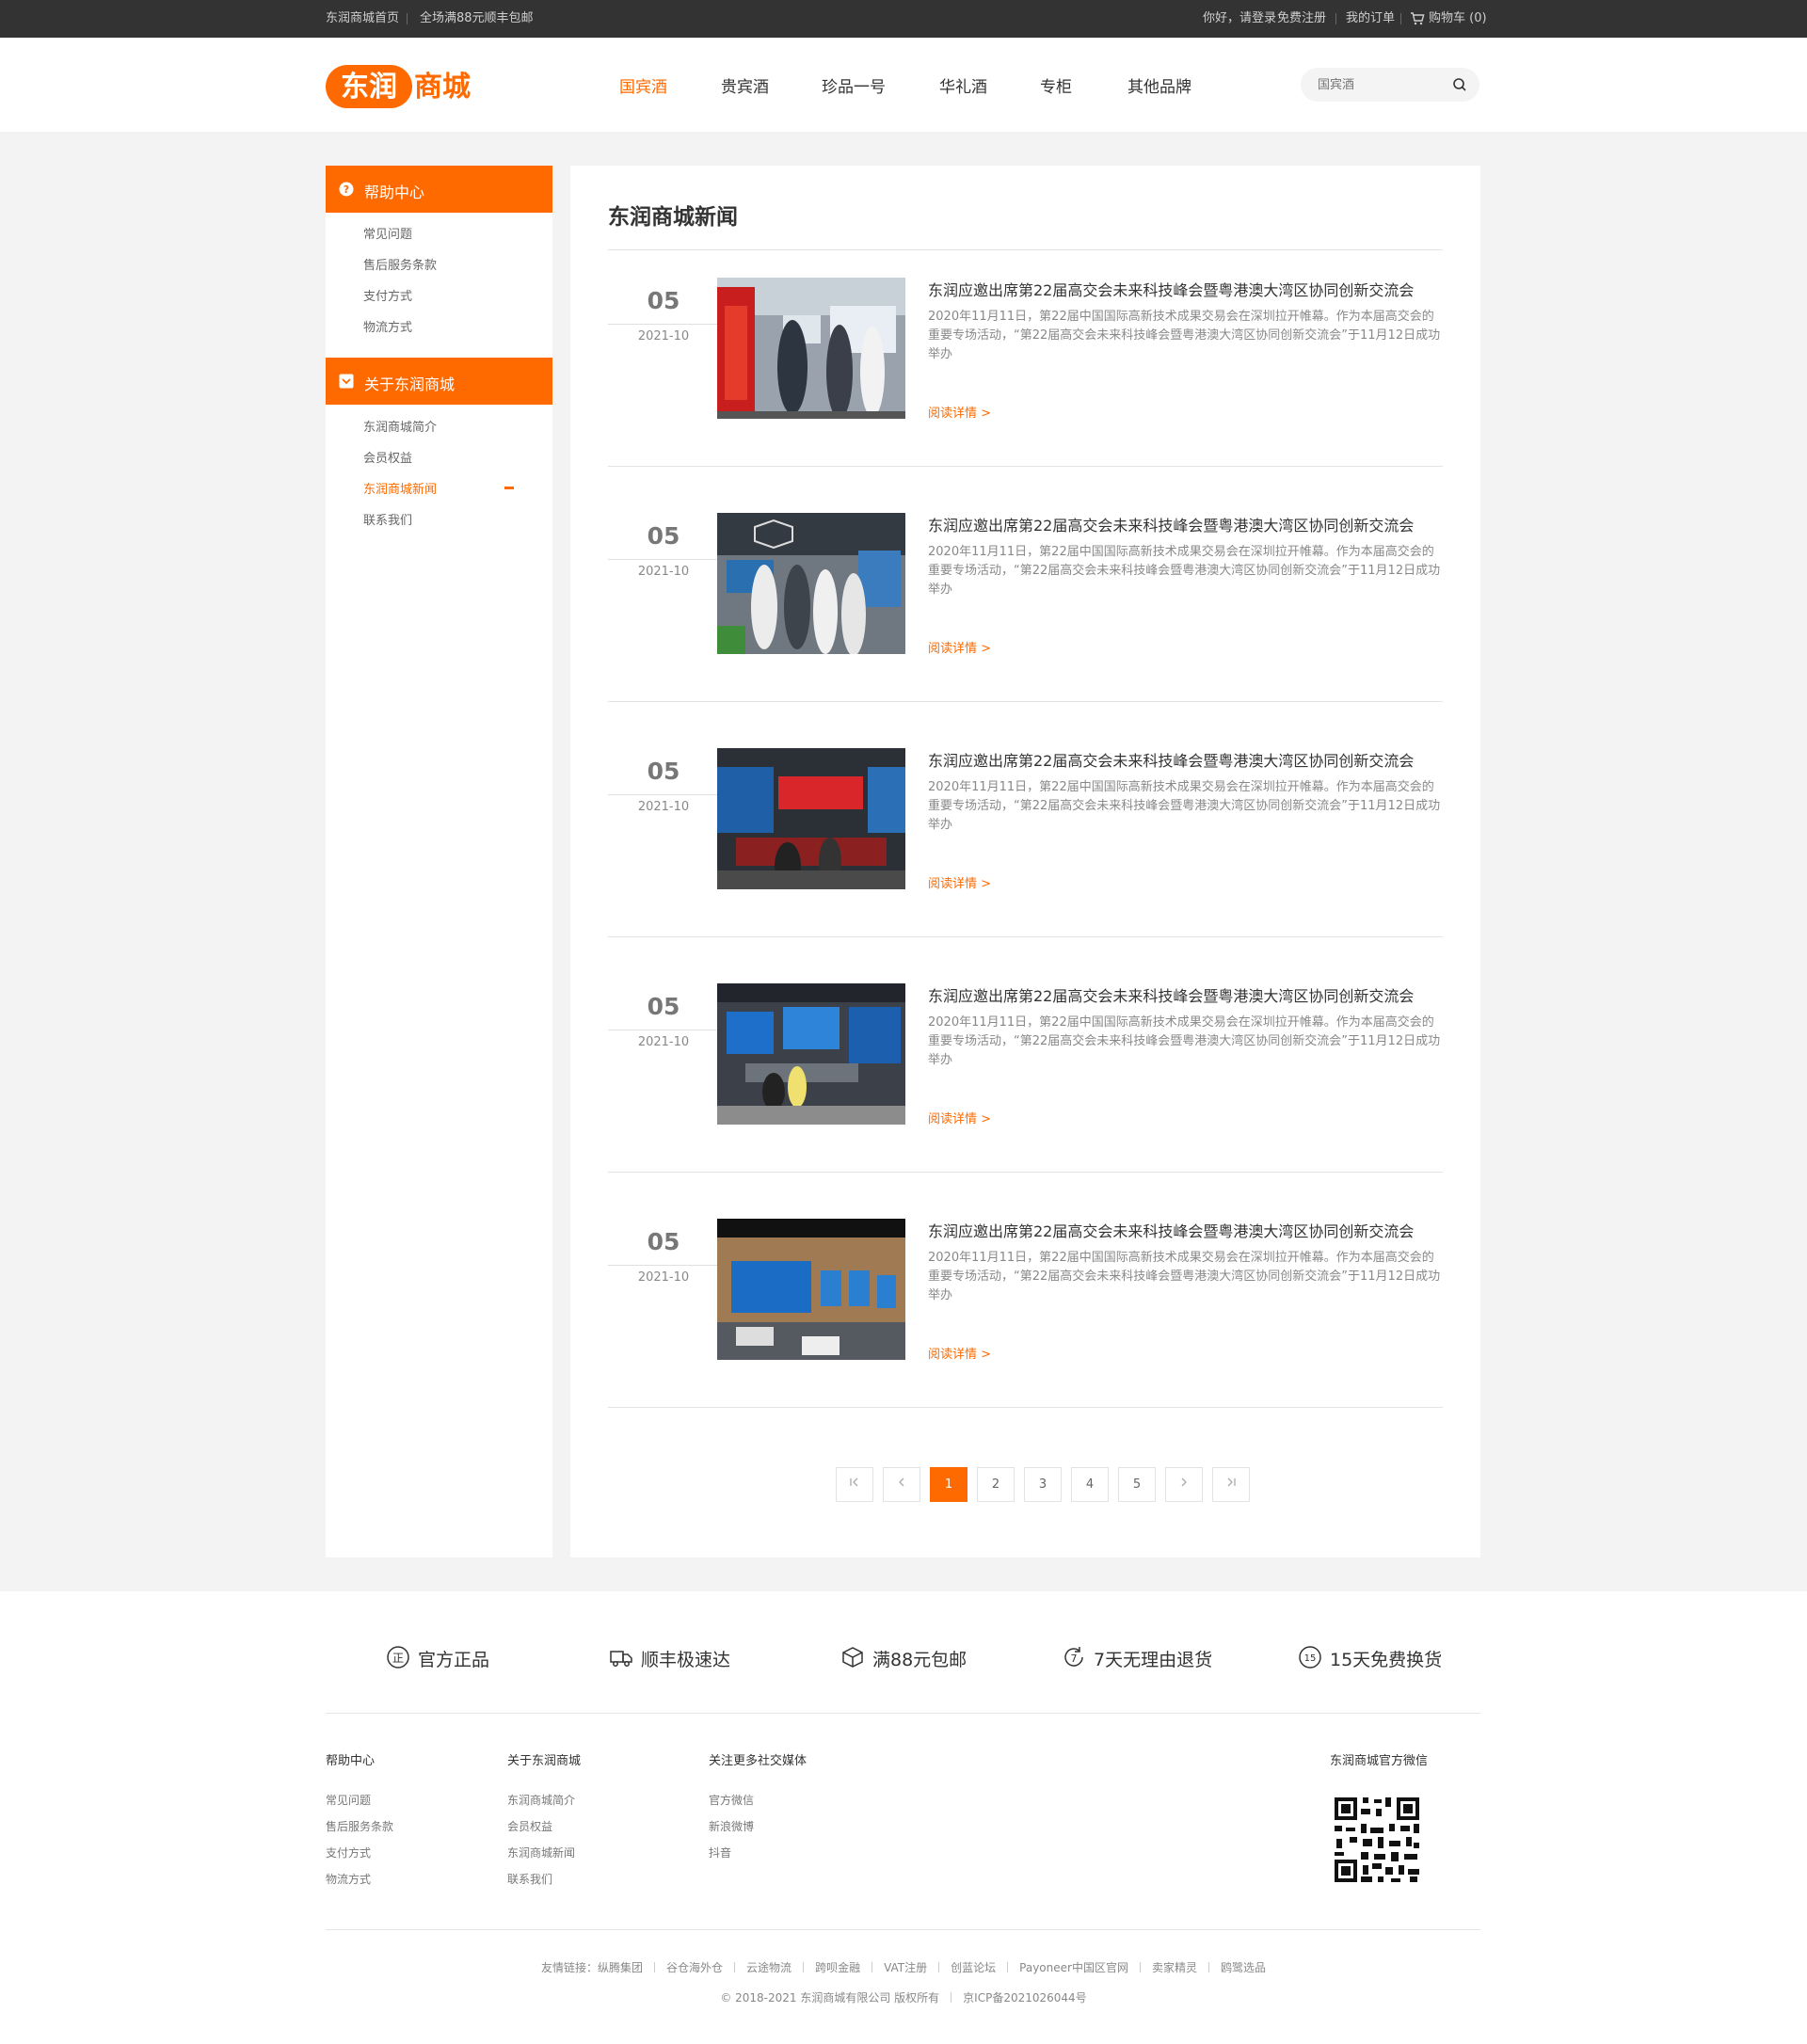 The image size is (1807, 2044). Describe the element at coordinates (963, 85) in the screenshot. I see `nav-hualijiu: 华礼酒` at that location.